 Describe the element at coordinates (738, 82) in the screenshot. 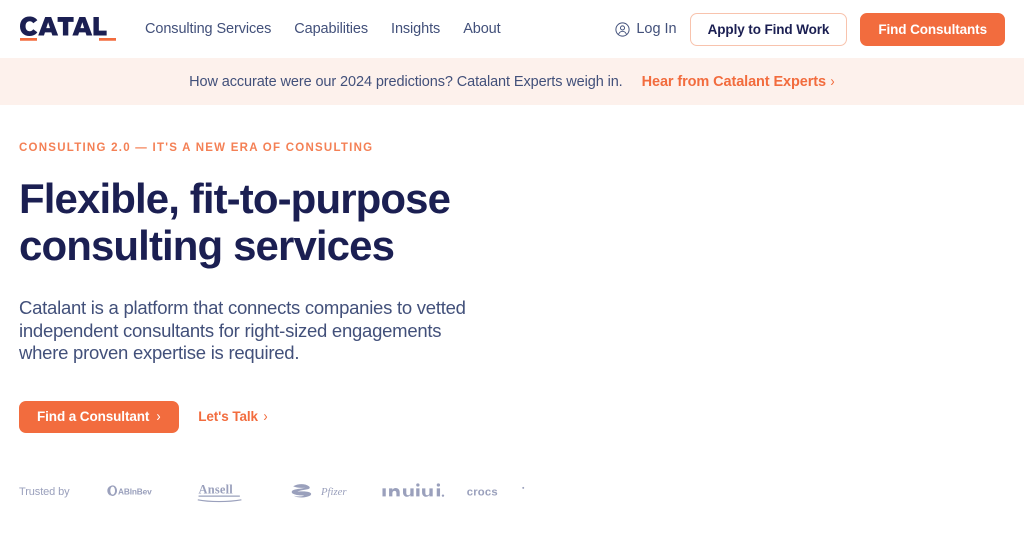

I see `announcement-link: Hear from Catalant Experts ›` at that location.